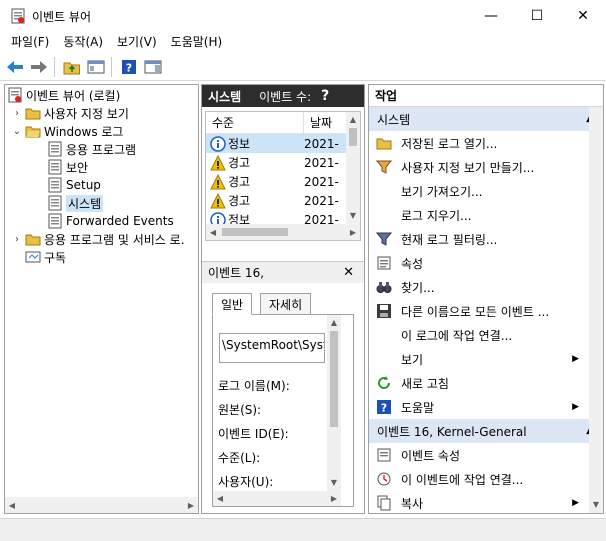 This screenshot has height=541, width=606. What do you see at coordinates (232, 304) in the screenshot?
I see `tab-general: 일반` at bounding box center [232, 304].